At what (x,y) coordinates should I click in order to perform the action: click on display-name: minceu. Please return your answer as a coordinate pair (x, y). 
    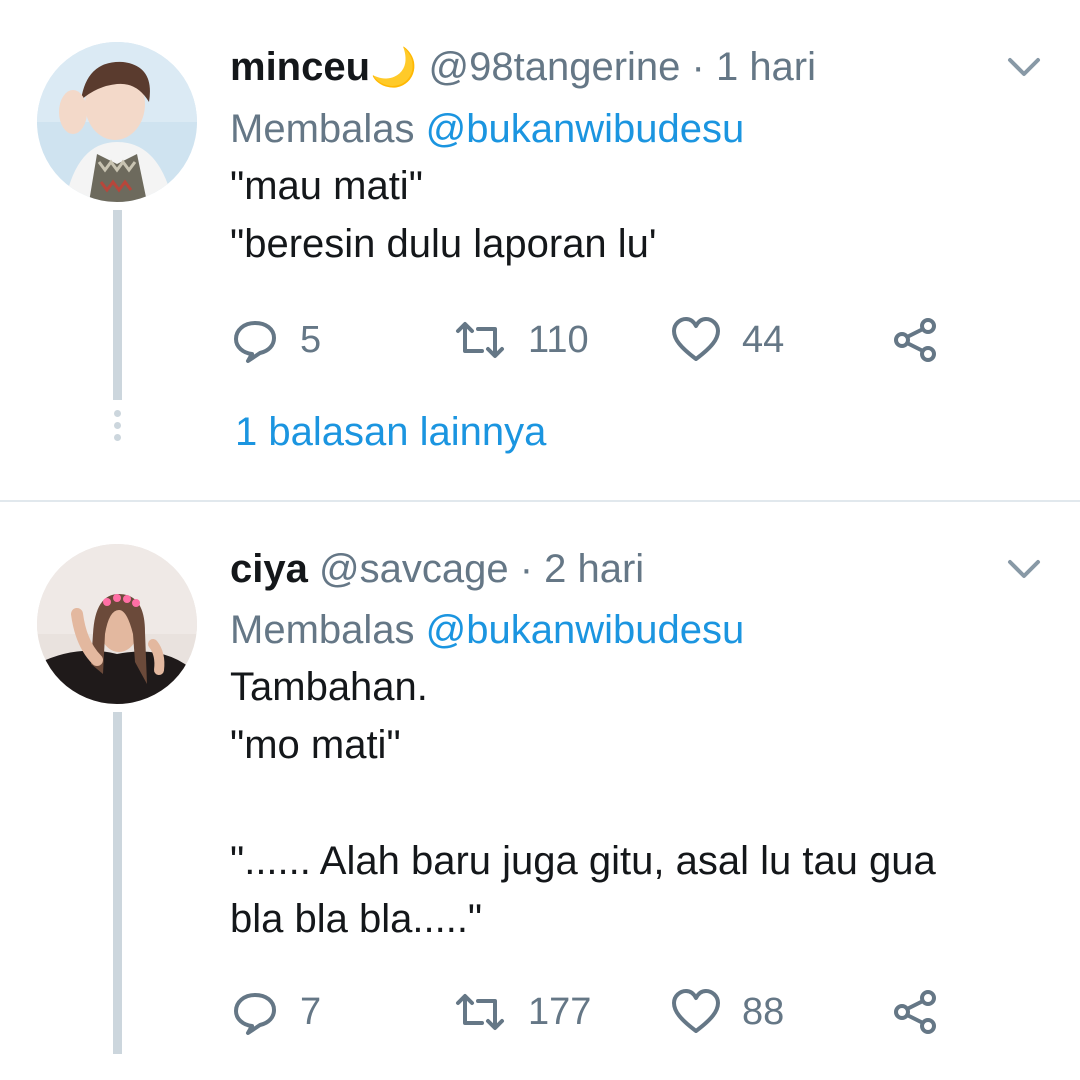
    Looking at the image, I should click on (300, 67).